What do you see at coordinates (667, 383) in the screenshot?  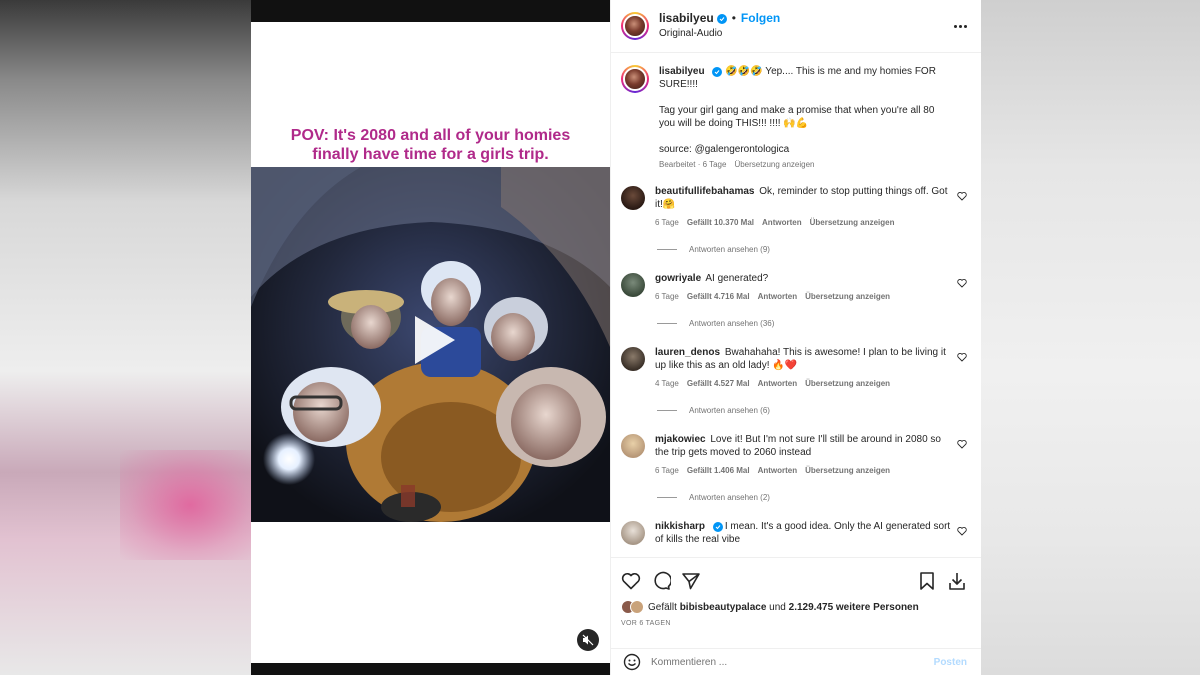 I see `comment-age: 4 Tage` at bounding box center [667, 383].